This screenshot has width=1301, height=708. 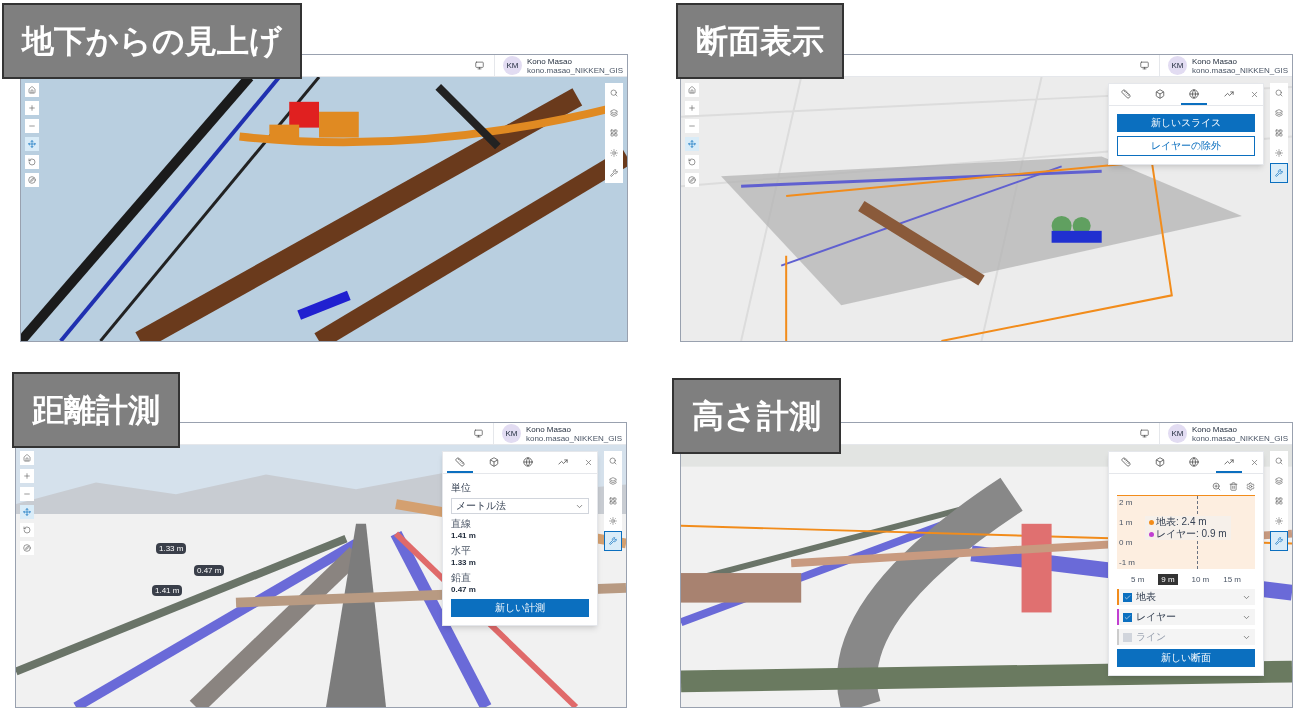 What do you see at coordinates (1186, 658) in the screenshot?
I see `primary-button: 新しい断面` at bounding box center [1186, 658].